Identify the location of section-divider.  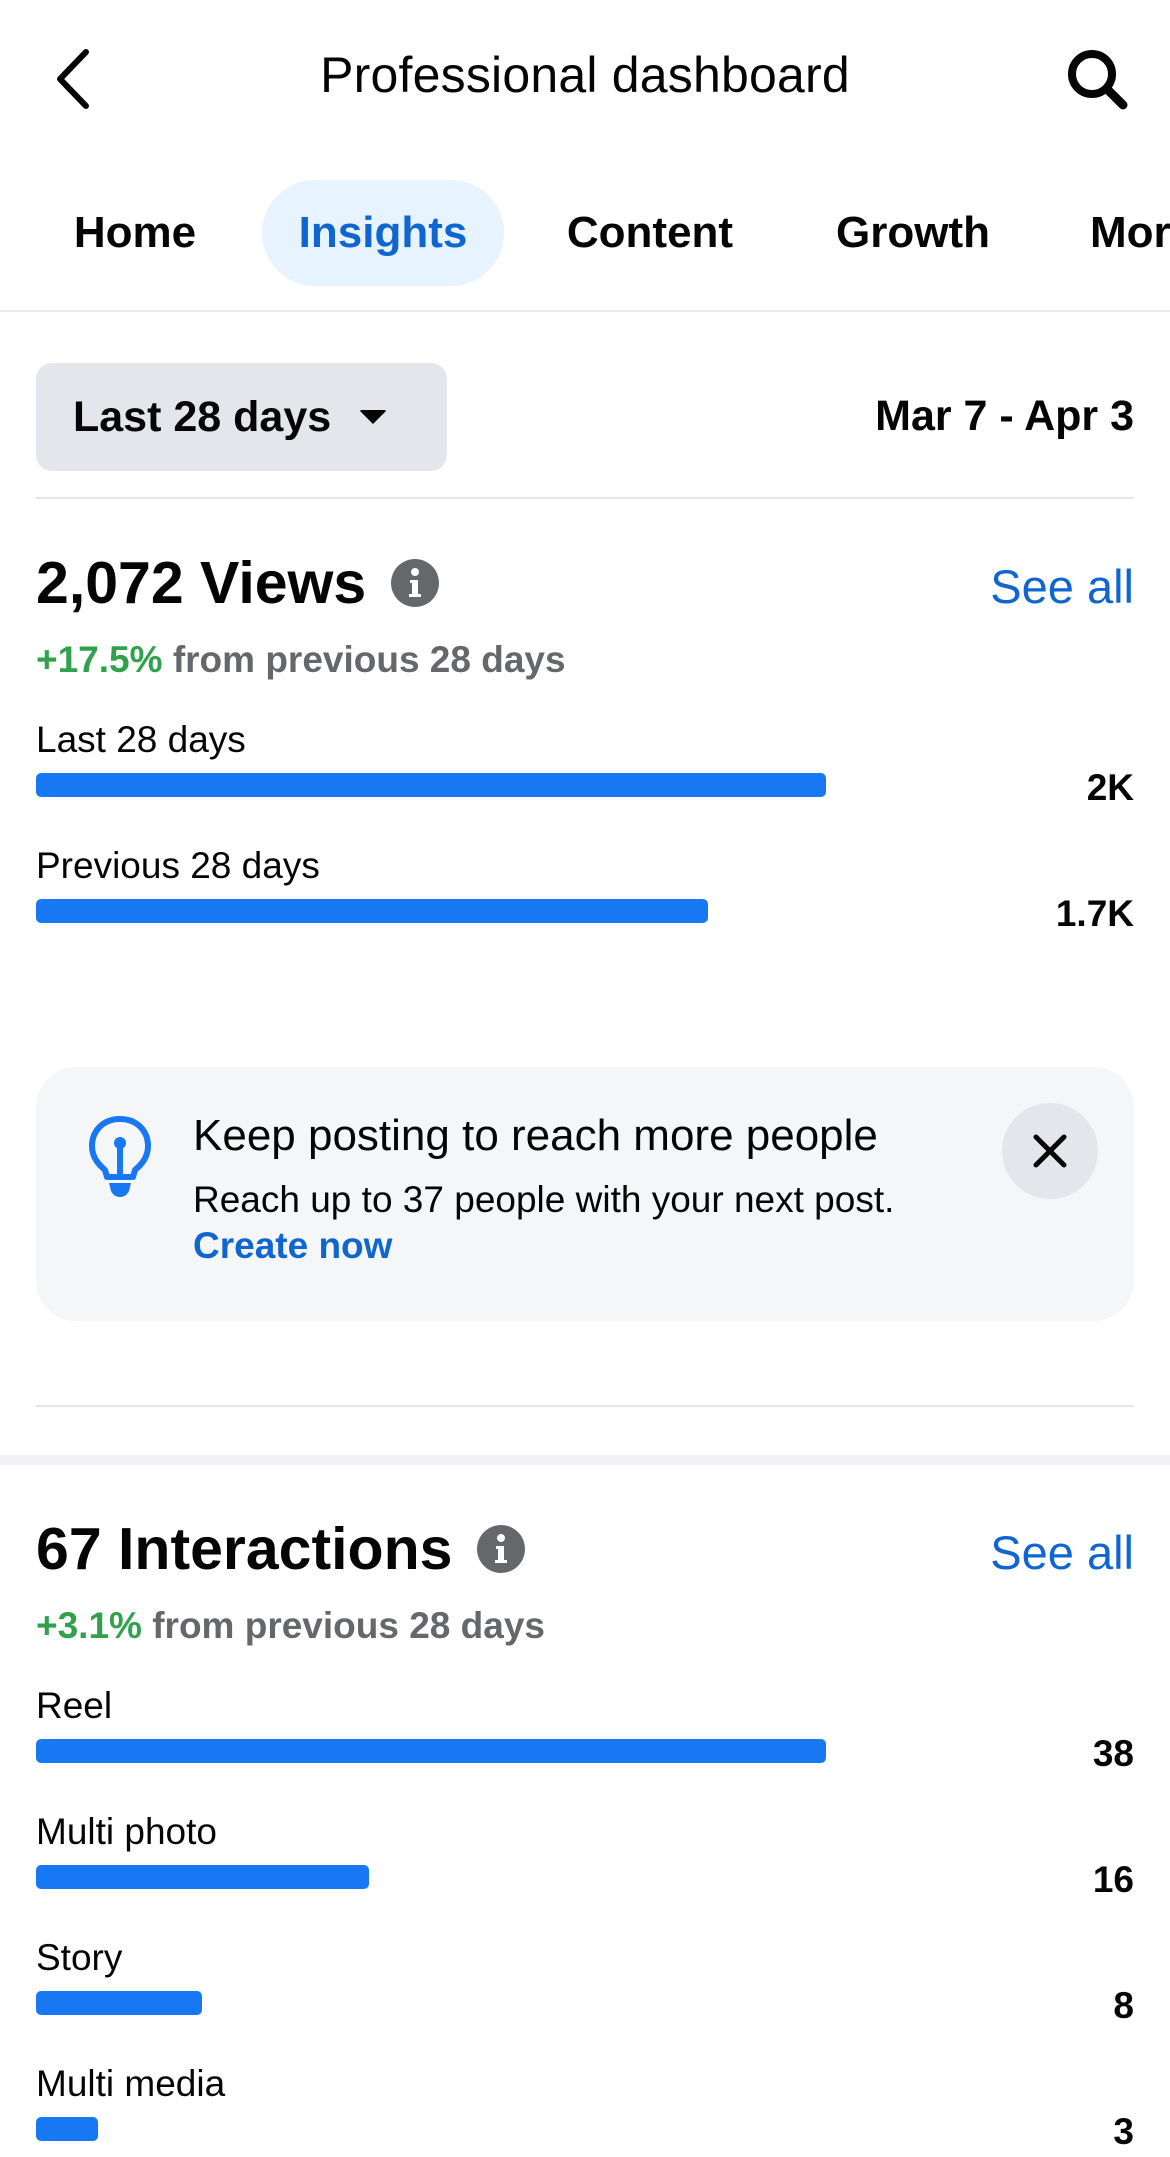
(585, 1460).